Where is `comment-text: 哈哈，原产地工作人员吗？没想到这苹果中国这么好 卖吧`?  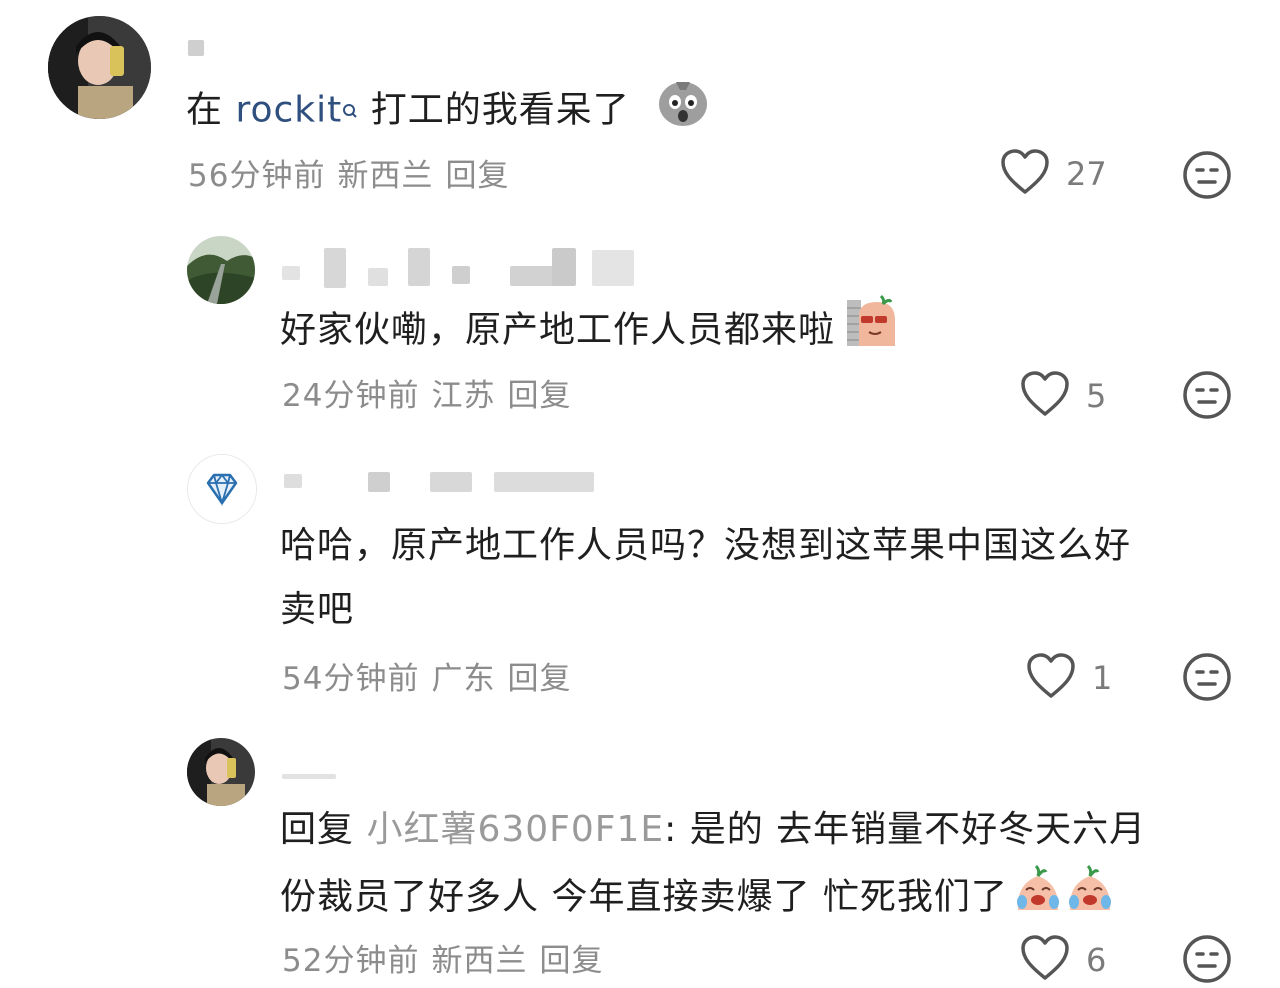 comment-text: 哈哈，原产地工作人员吗？没想到这苹果中国这么好 卖吧 is located at coordinates (705, 578).